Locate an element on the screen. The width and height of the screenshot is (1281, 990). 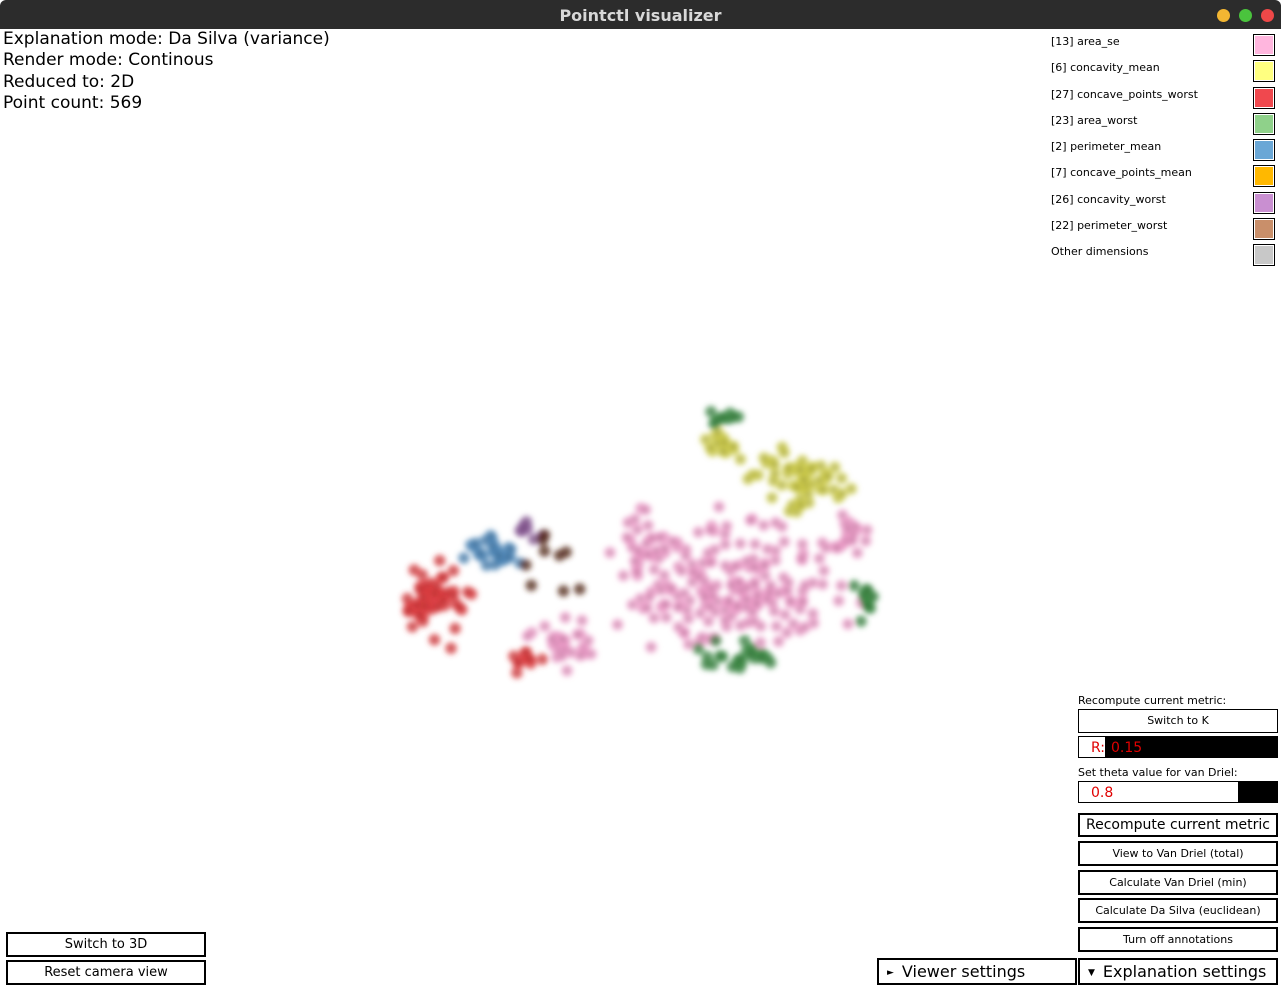
legend-item: [27] concave_points_worst is located at coordinates (1163, 99).